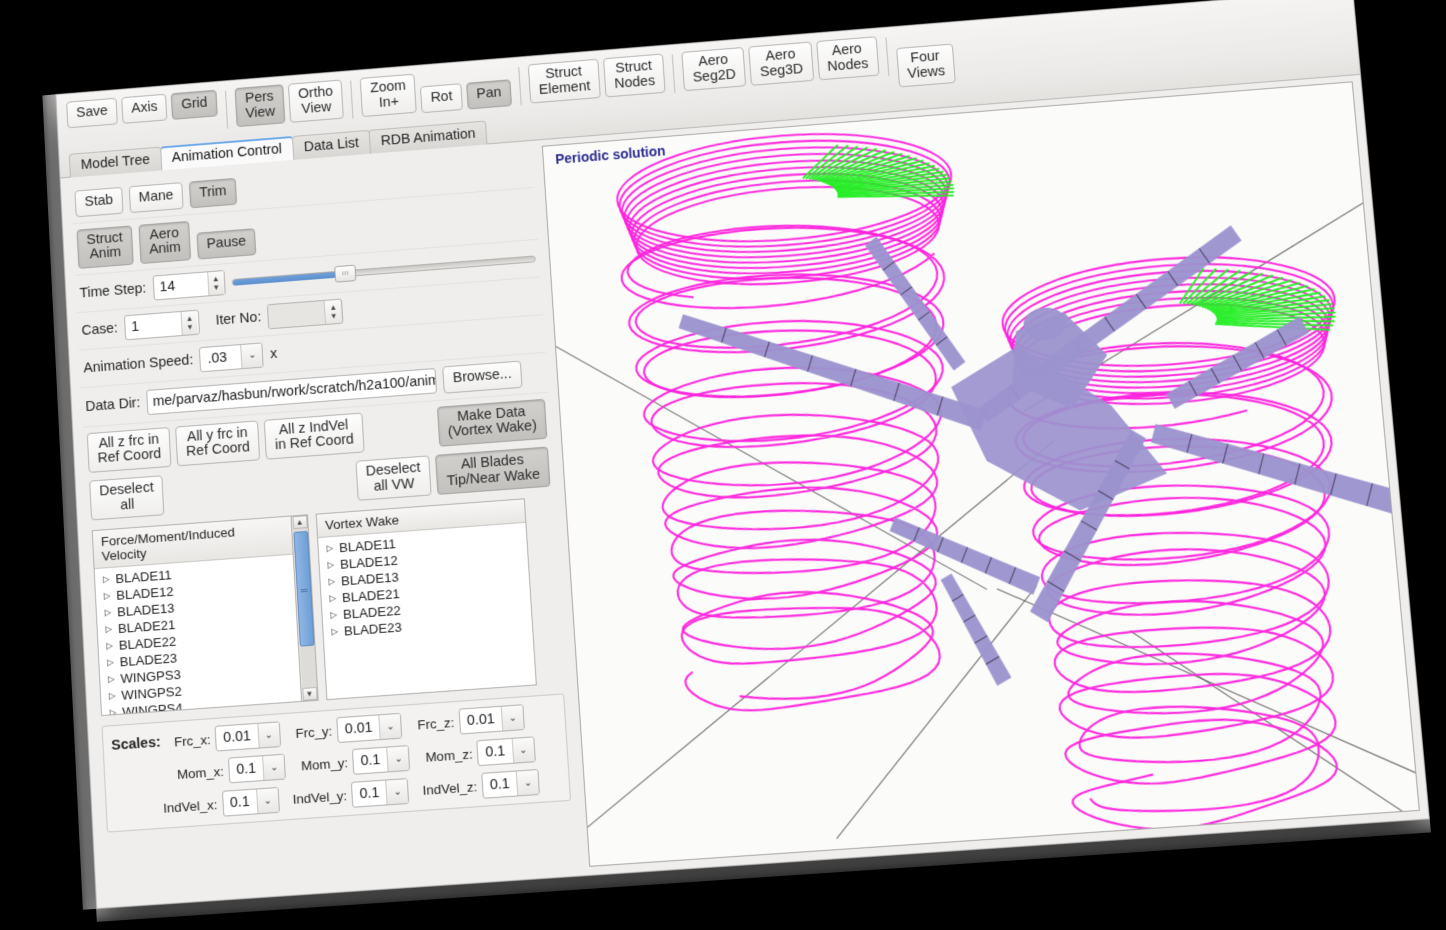 This screenshot has width=1446, height=930. I want to click on animation-speed-value: .03, so click(217, 358).